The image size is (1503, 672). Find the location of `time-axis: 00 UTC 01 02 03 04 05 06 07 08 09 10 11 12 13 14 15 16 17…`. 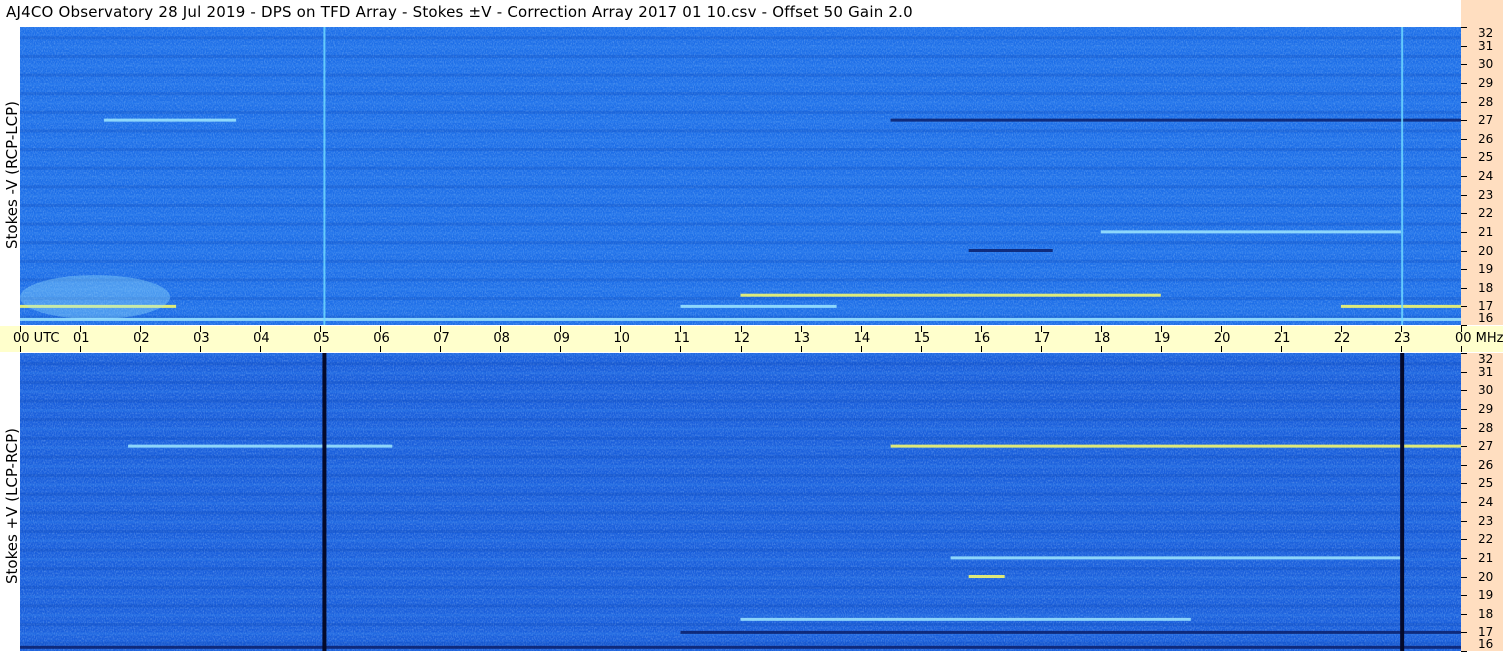

time-axis: 00 UTC 01 02 03 04 05 06 07 08 09 10 11 12 13 14 15 16 17… is located at coordinates (751, 339).